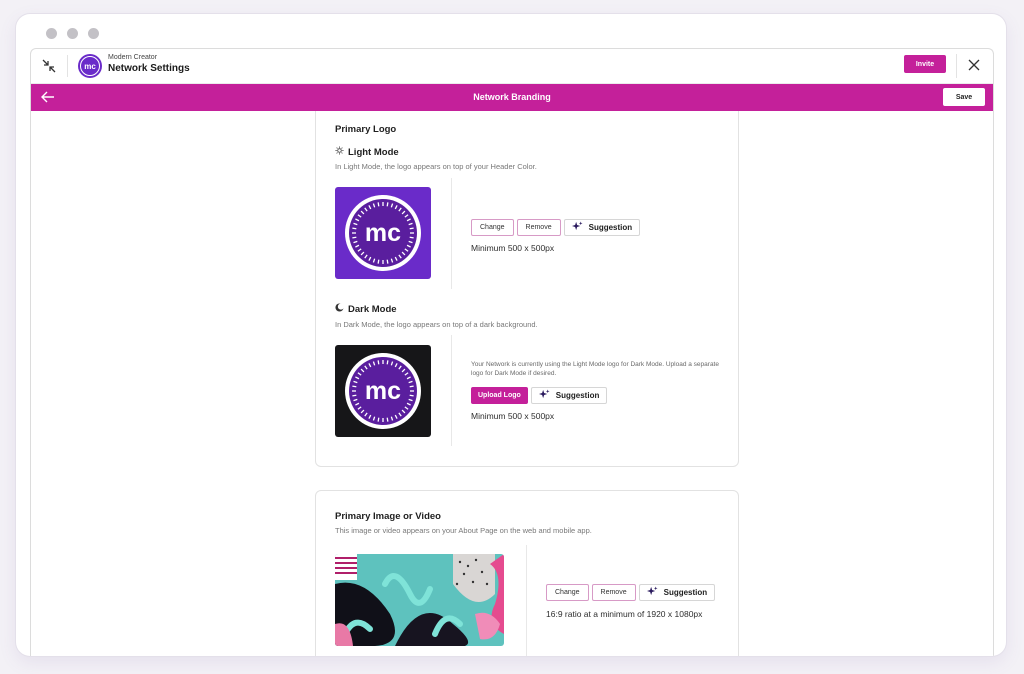  Describe the element at coordinates (339, 309) in the screenshot. I see `moon-icon` at that location.